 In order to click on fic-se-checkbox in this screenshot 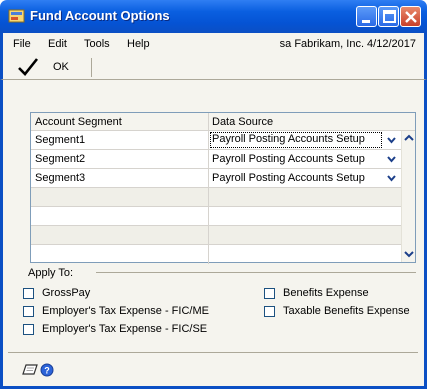, I will do `click(28, 329)`.